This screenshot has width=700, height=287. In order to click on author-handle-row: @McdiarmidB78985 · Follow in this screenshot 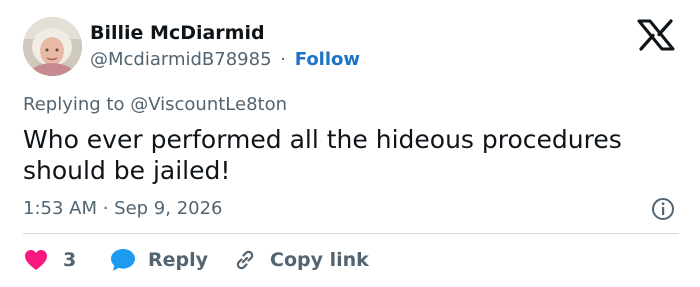, I will do `click(225, 59)`.